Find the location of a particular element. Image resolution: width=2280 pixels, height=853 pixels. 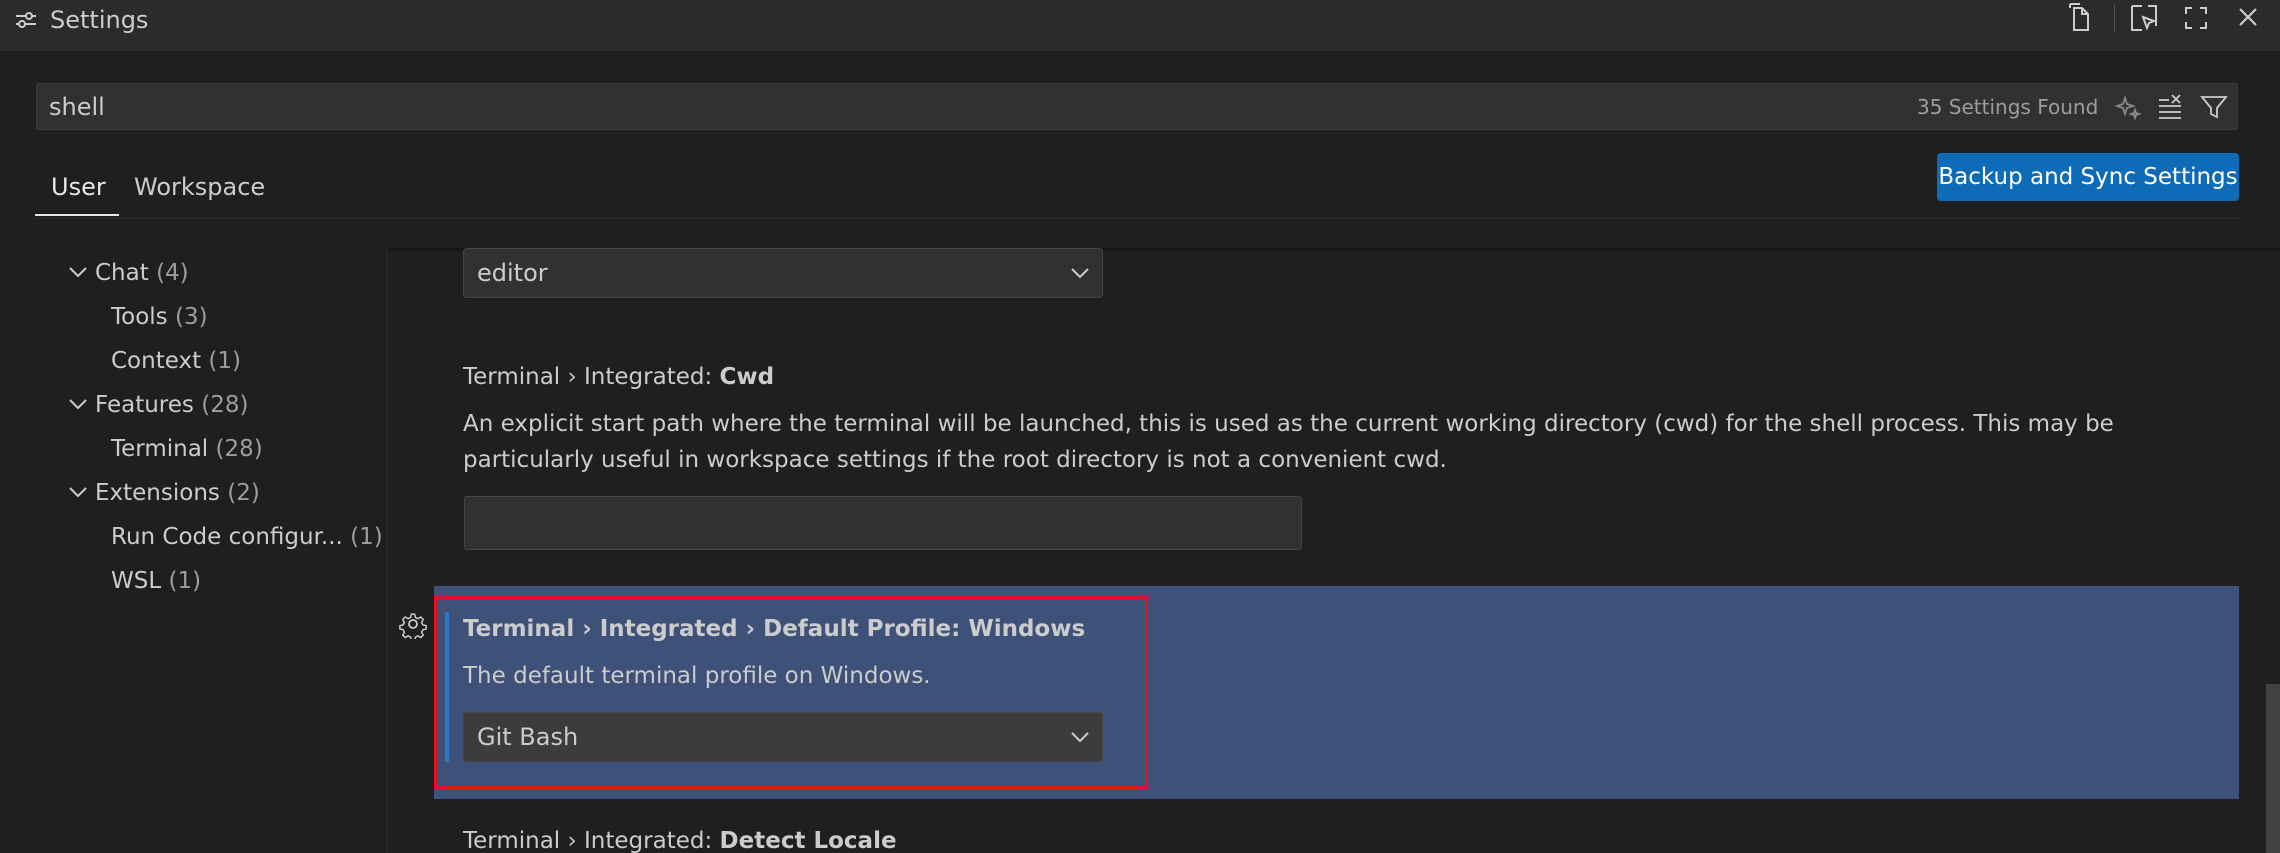

settings-search-box: 35 Settings Found is located at coordinates (1137, 106).